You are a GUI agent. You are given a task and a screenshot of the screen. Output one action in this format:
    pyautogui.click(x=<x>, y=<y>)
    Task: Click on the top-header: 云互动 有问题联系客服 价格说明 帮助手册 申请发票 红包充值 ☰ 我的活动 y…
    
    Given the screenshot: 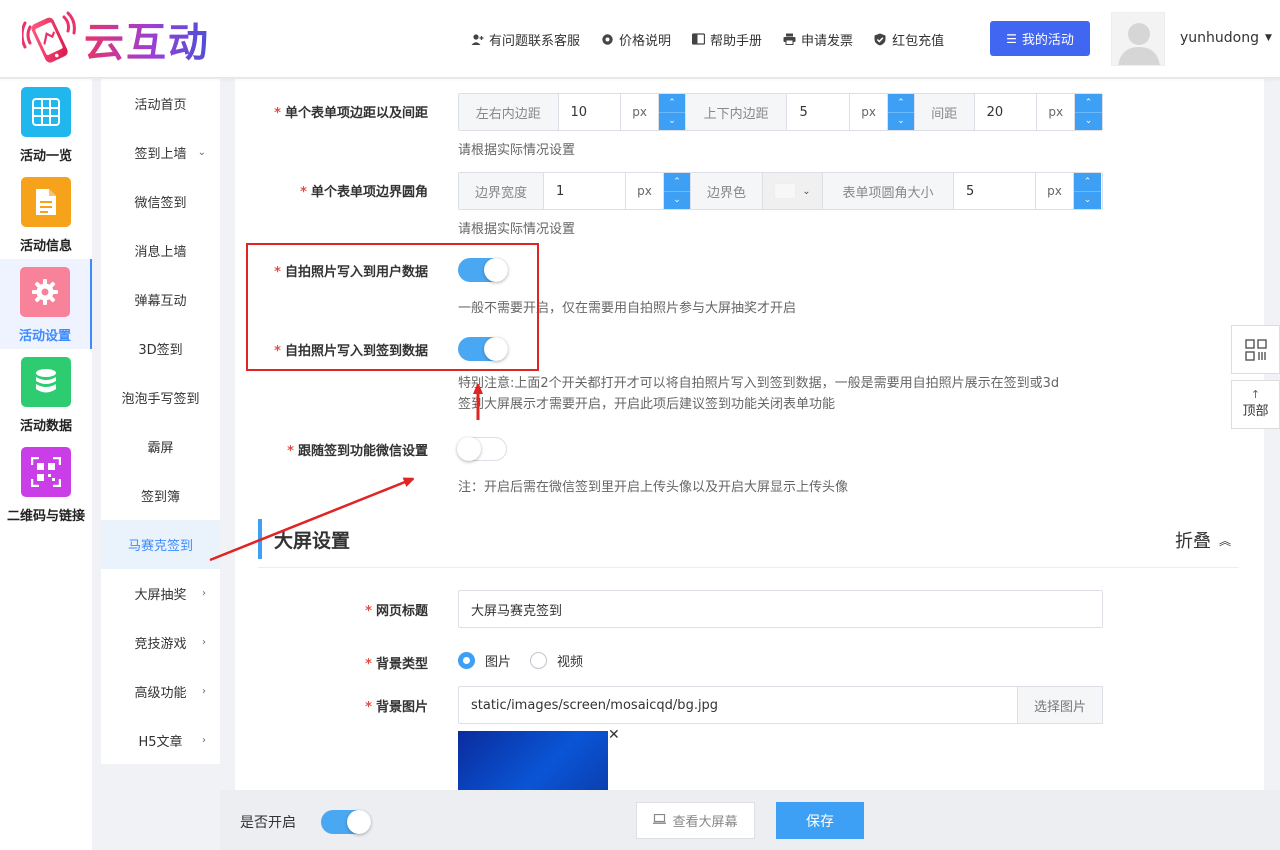 What is the action you would take?
    pyautogui.click(x=640, y=39)
    